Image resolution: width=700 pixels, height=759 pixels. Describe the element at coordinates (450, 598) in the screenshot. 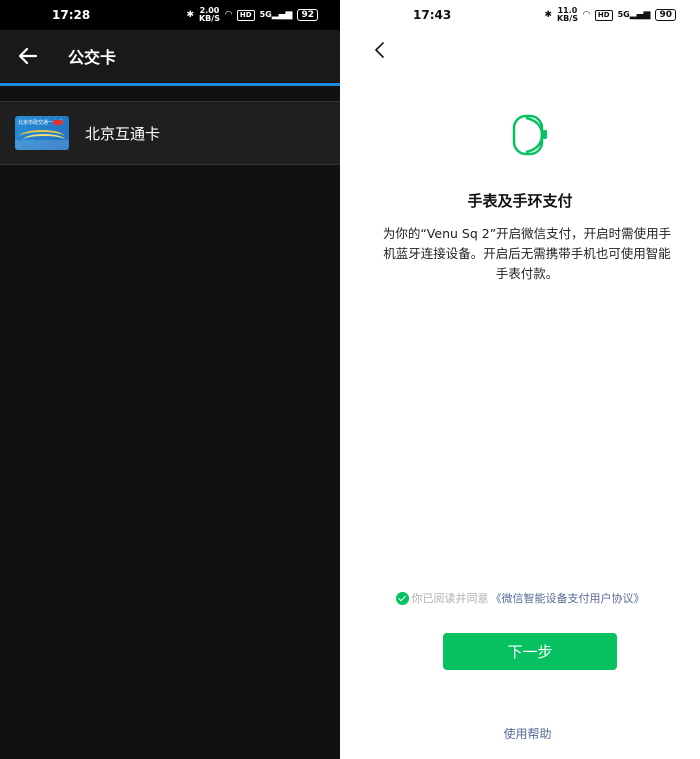

I see `agreement-text: 你已阅读并同意` at that location.